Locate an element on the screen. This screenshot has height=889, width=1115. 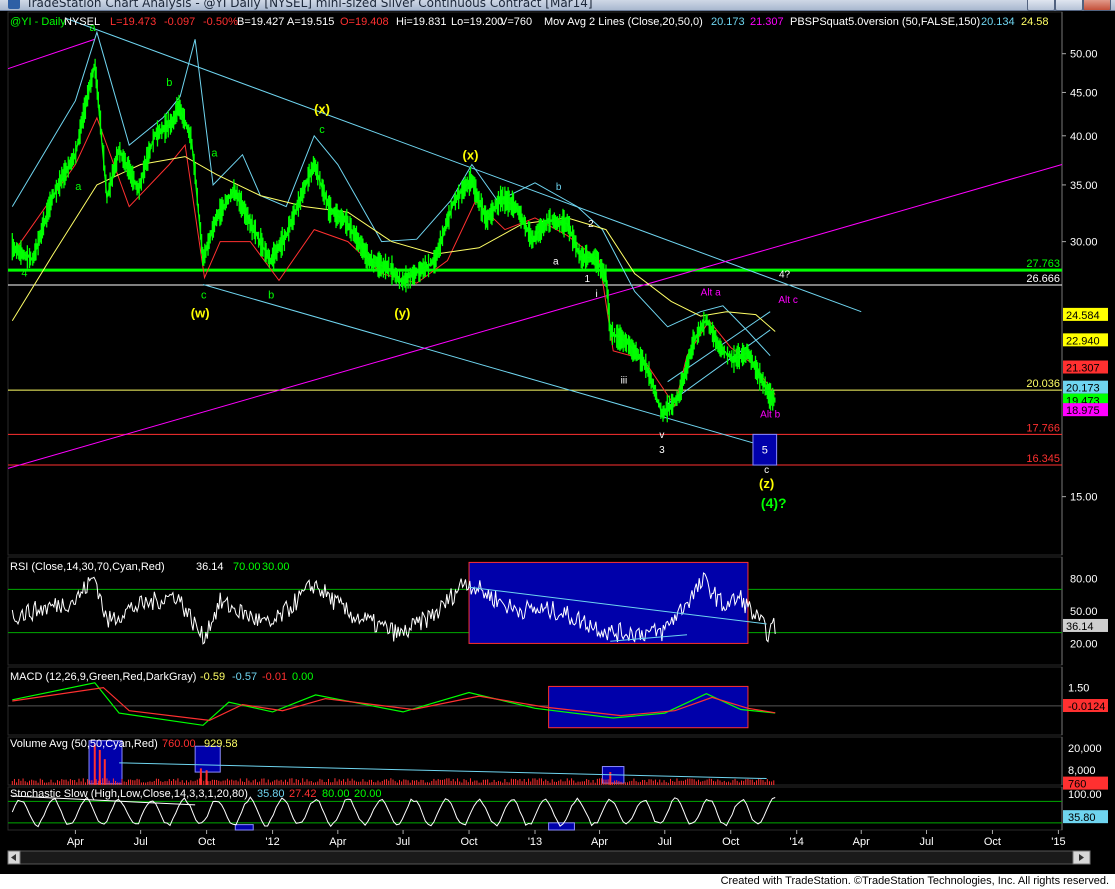
rsi-study-label: RSI (Close,14,30,70,Cyan,Red) is located at coordinates (87, 567).